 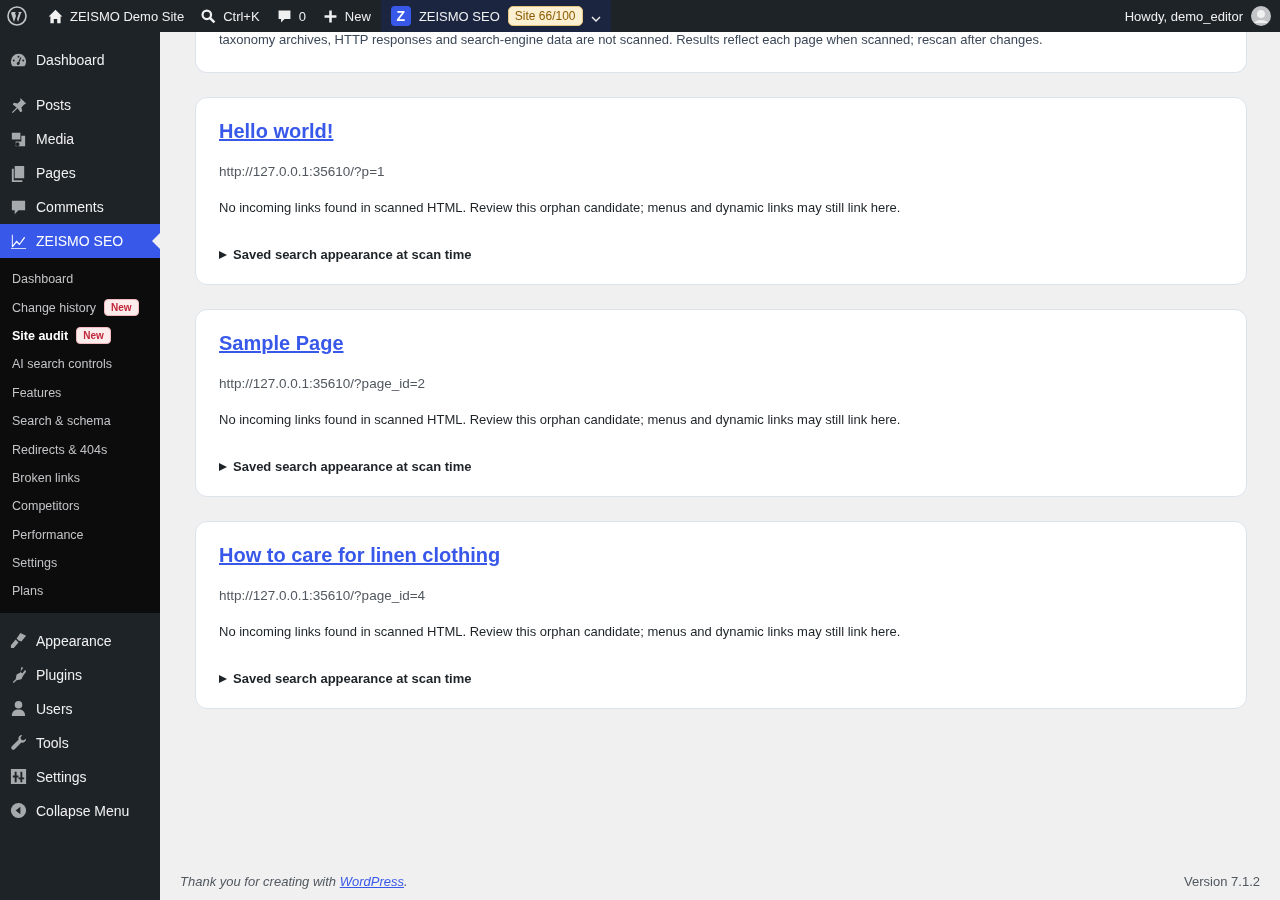 I want to click on pin-icon, so click(x=18, y=105).